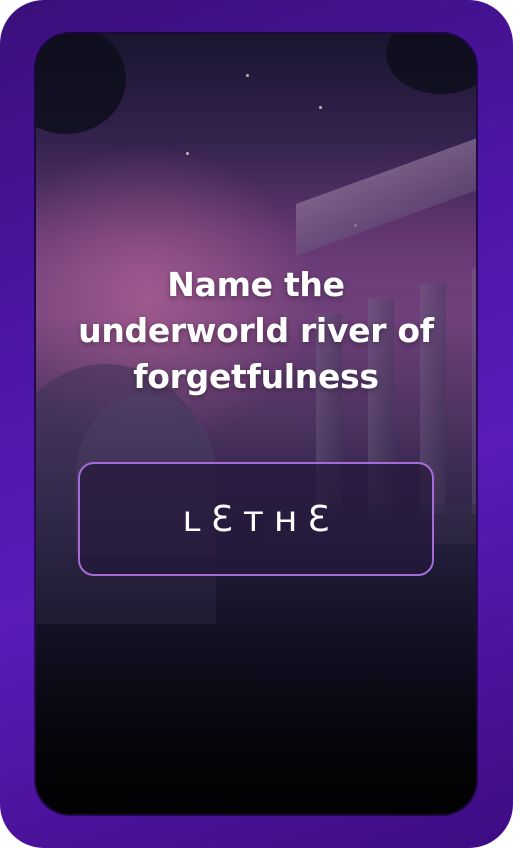  What do you see at coordinates (261, 519) in the screenshot?
I see `answer-glyphs: ʟƐᴛʜƐ` at bounding box center [261, 519].